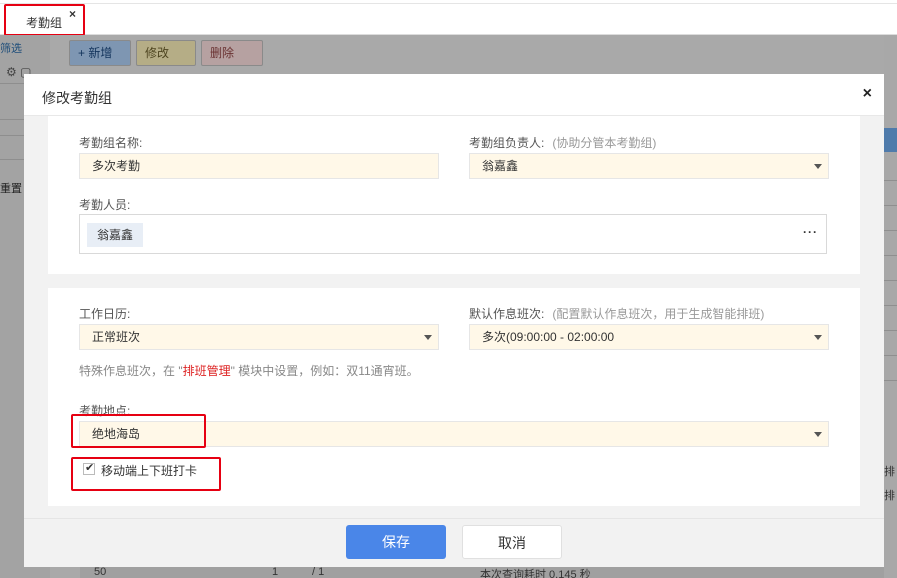 The image size is (897, 578). Describe the element at coordinates (318, 572) in the screenshot. I see `total-pages: / 1` at that location.